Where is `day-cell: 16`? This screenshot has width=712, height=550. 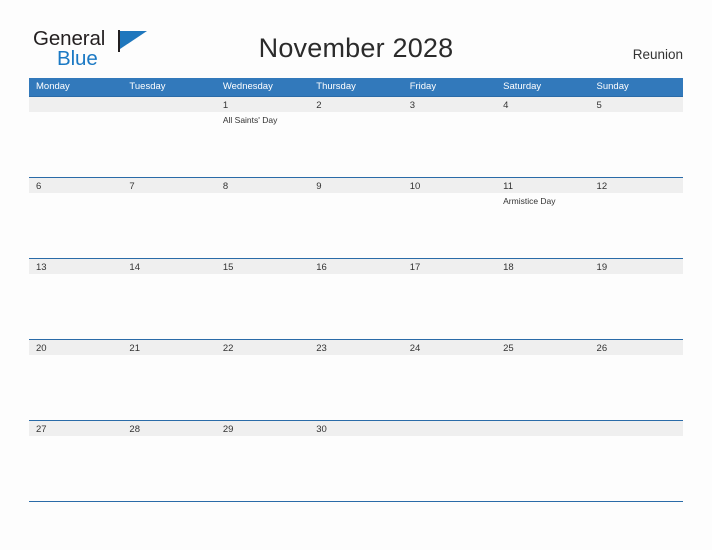
day-cell: 16 is located at coordinates (355, 299).